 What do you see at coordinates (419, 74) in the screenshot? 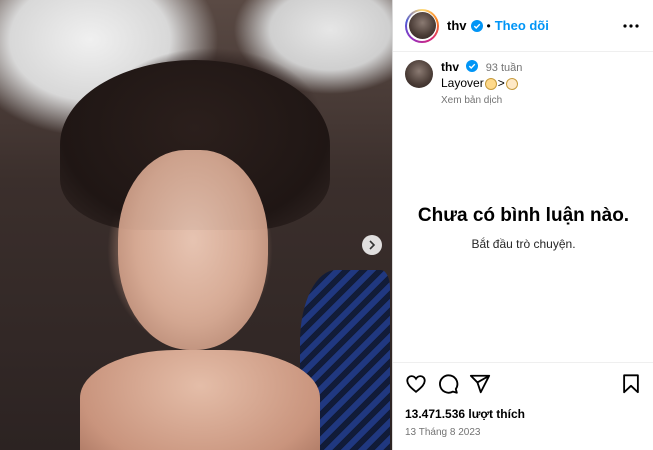
I see `caption-avatar` at bounding box center [419, 74].